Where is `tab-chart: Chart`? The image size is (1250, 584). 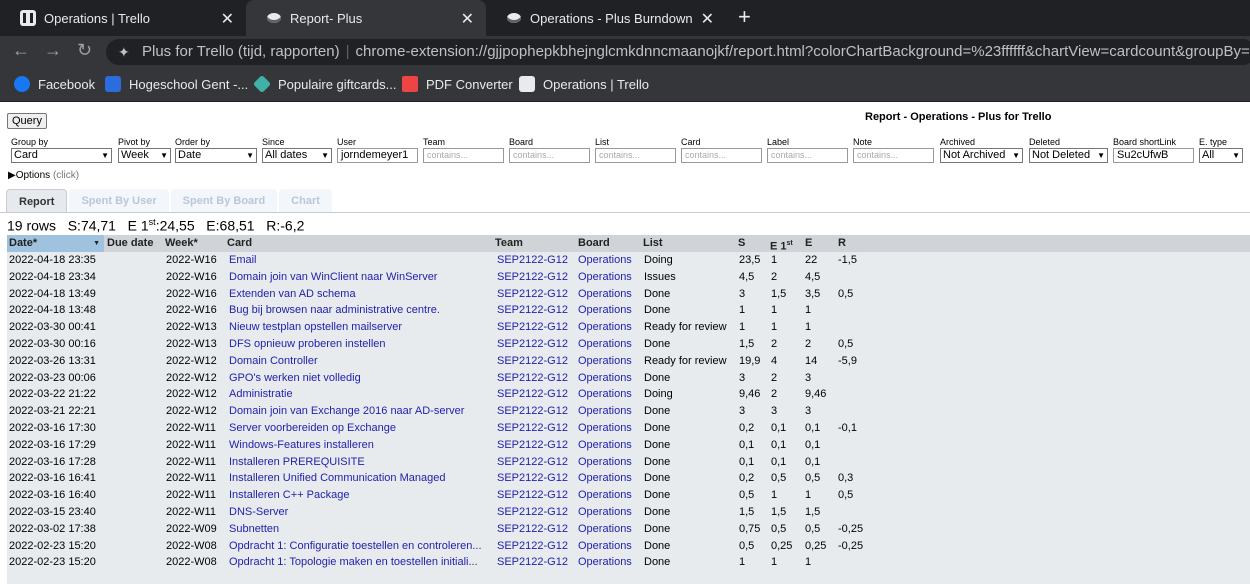
tab-chart: Chart is located at coordinates (305, 201).